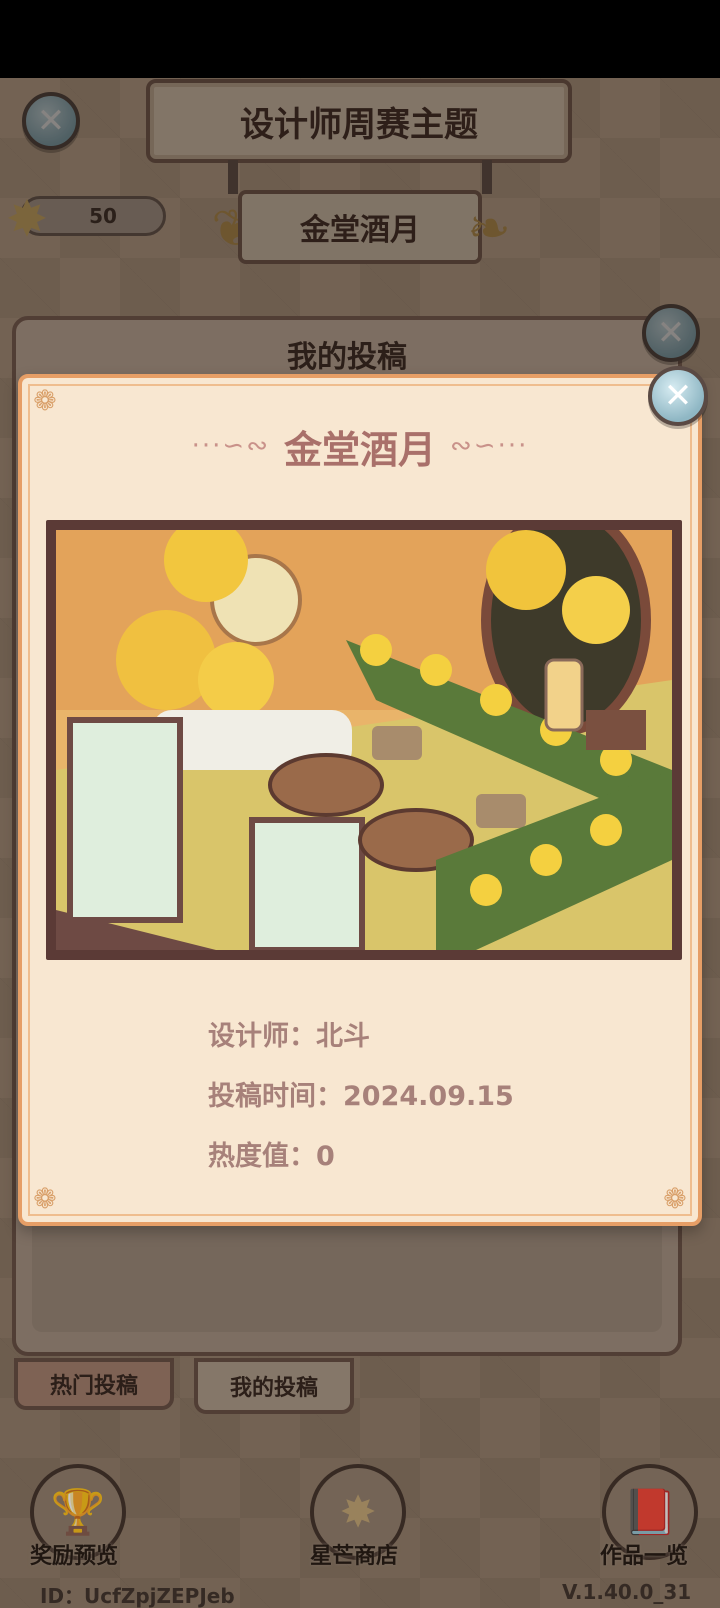 This screenshot has width=720, height=1608. What do you see at coordinates (275, 1096) in the screenshot?
I see `submit-time-label: 投稿时间：` at bounding box center [275, 1096].